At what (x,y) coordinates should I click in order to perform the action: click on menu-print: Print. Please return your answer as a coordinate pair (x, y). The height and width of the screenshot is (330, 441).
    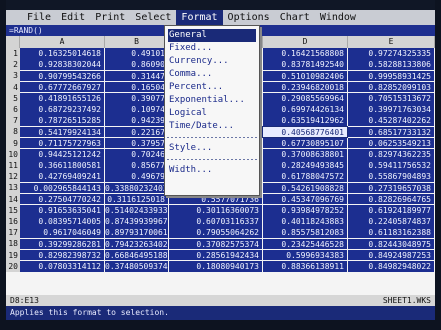
    Looking at the image, I should click on (110, 17).